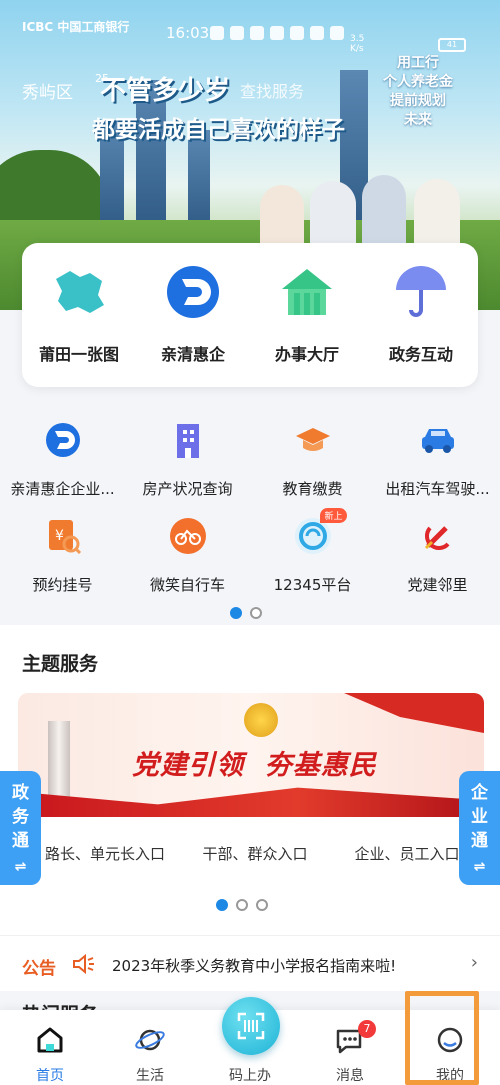  What do you see at coordinates (333, 515) in the screenshot?
I see `new-badge: 新上` at bounding box center [333, 515].